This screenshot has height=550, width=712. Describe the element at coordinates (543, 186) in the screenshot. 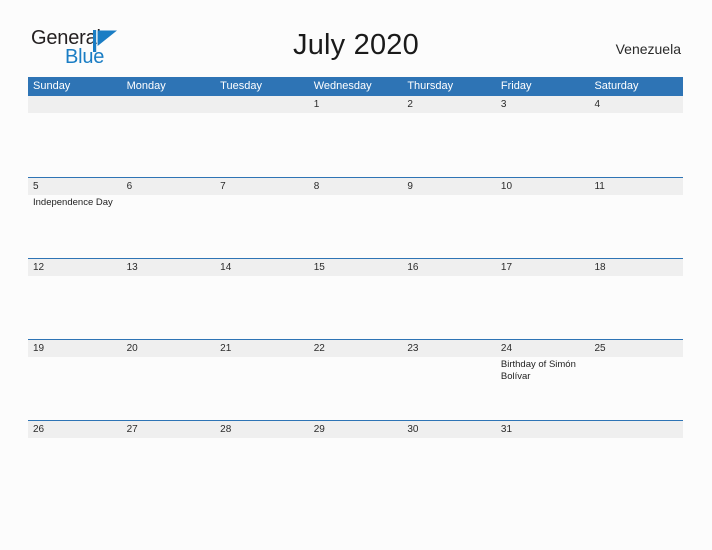

I see `day-number-10: 10` at that location.